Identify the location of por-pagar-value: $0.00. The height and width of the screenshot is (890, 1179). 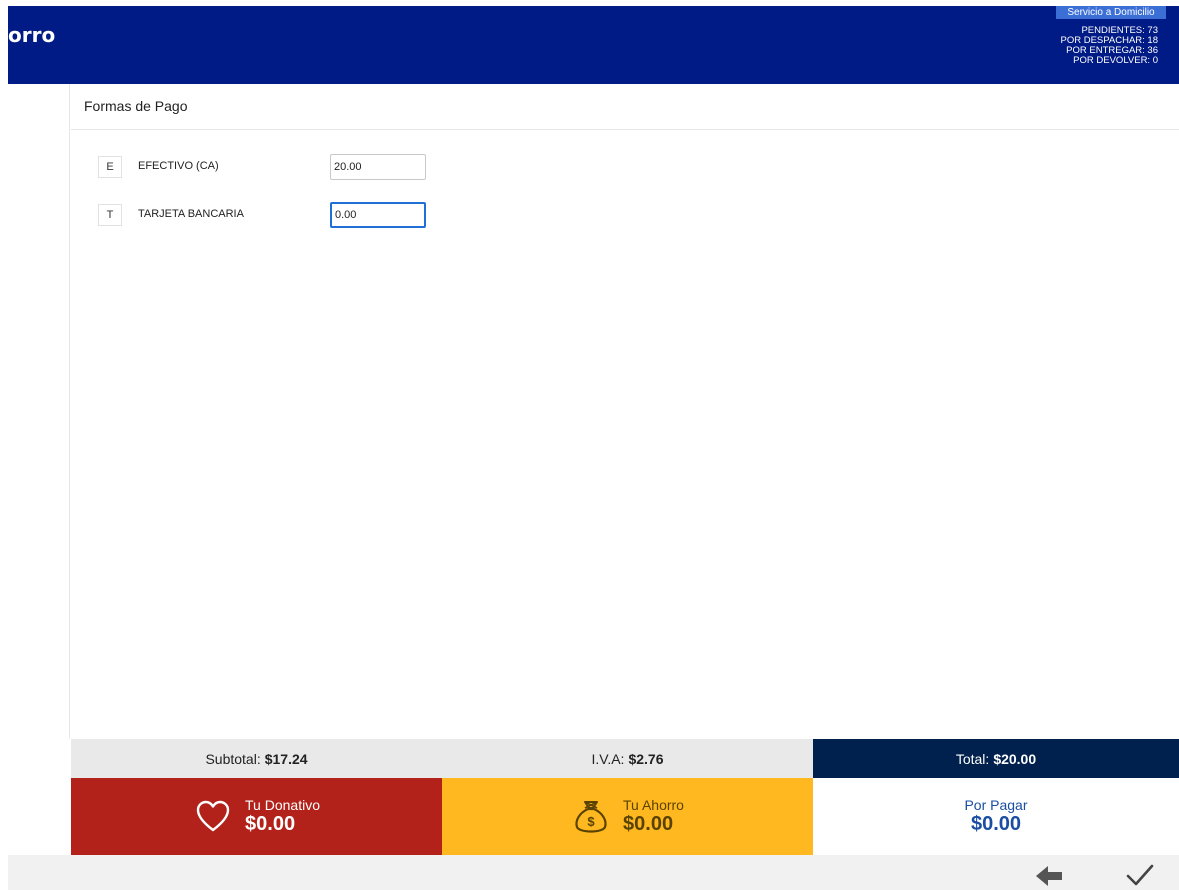
(996, 824).